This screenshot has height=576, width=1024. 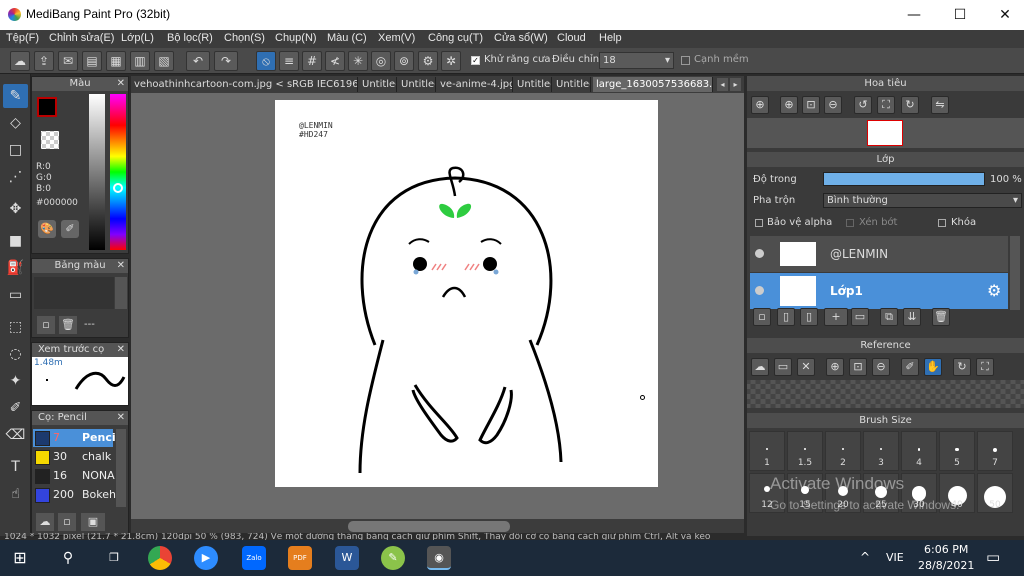 What do you see at coordinates (417, 84) in the screenshot?
I see `tab-doc-3: Untitled` at bounding box center [417, 84].